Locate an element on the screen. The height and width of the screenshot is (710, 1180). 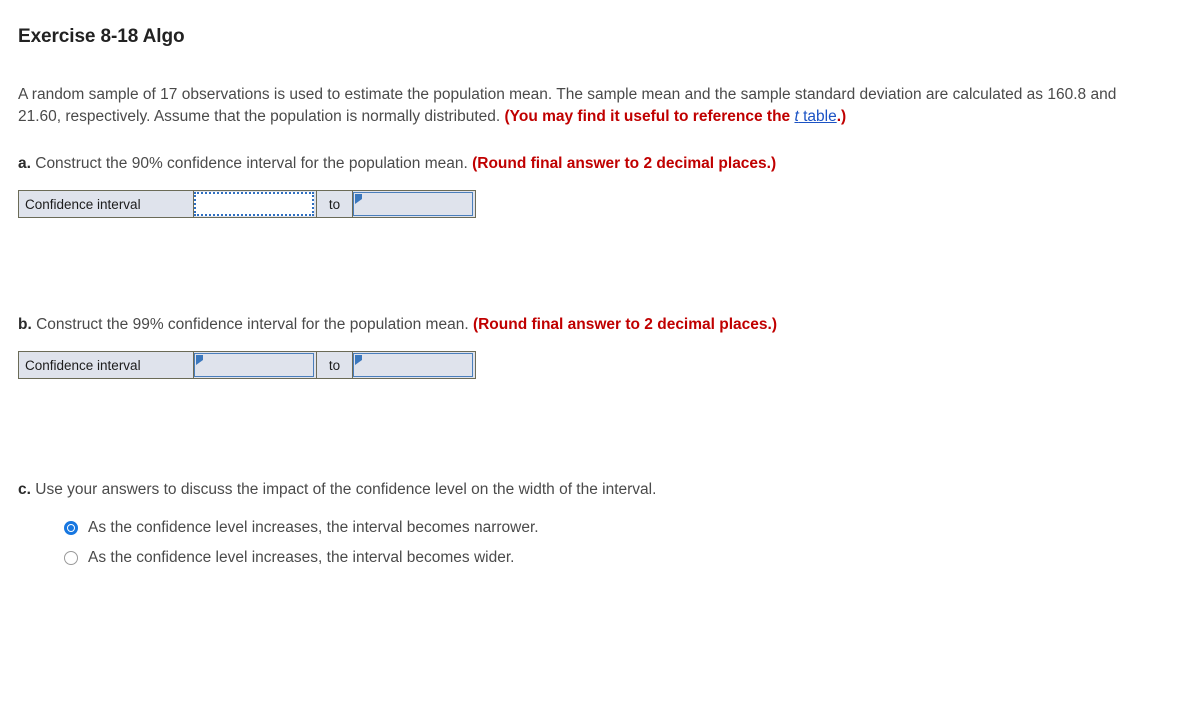
upper-bound-cell-a is located at coordinates (414, 204).